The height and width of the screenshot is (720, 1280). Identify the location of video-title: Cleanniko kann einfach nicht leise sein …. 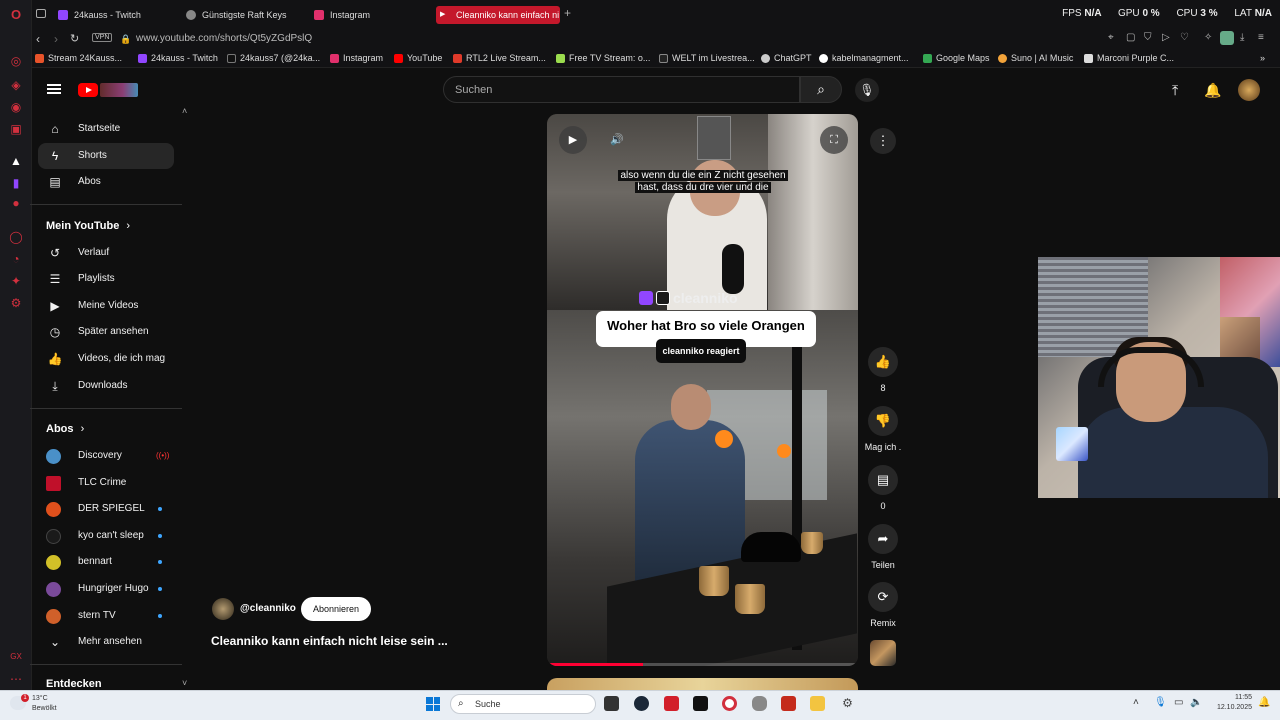
(329, 641).